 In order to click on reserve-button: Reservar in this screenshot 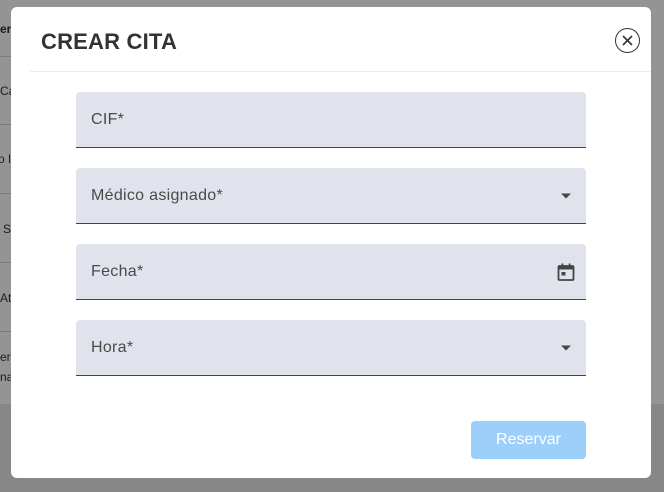, I will do `click(528, 440)`.